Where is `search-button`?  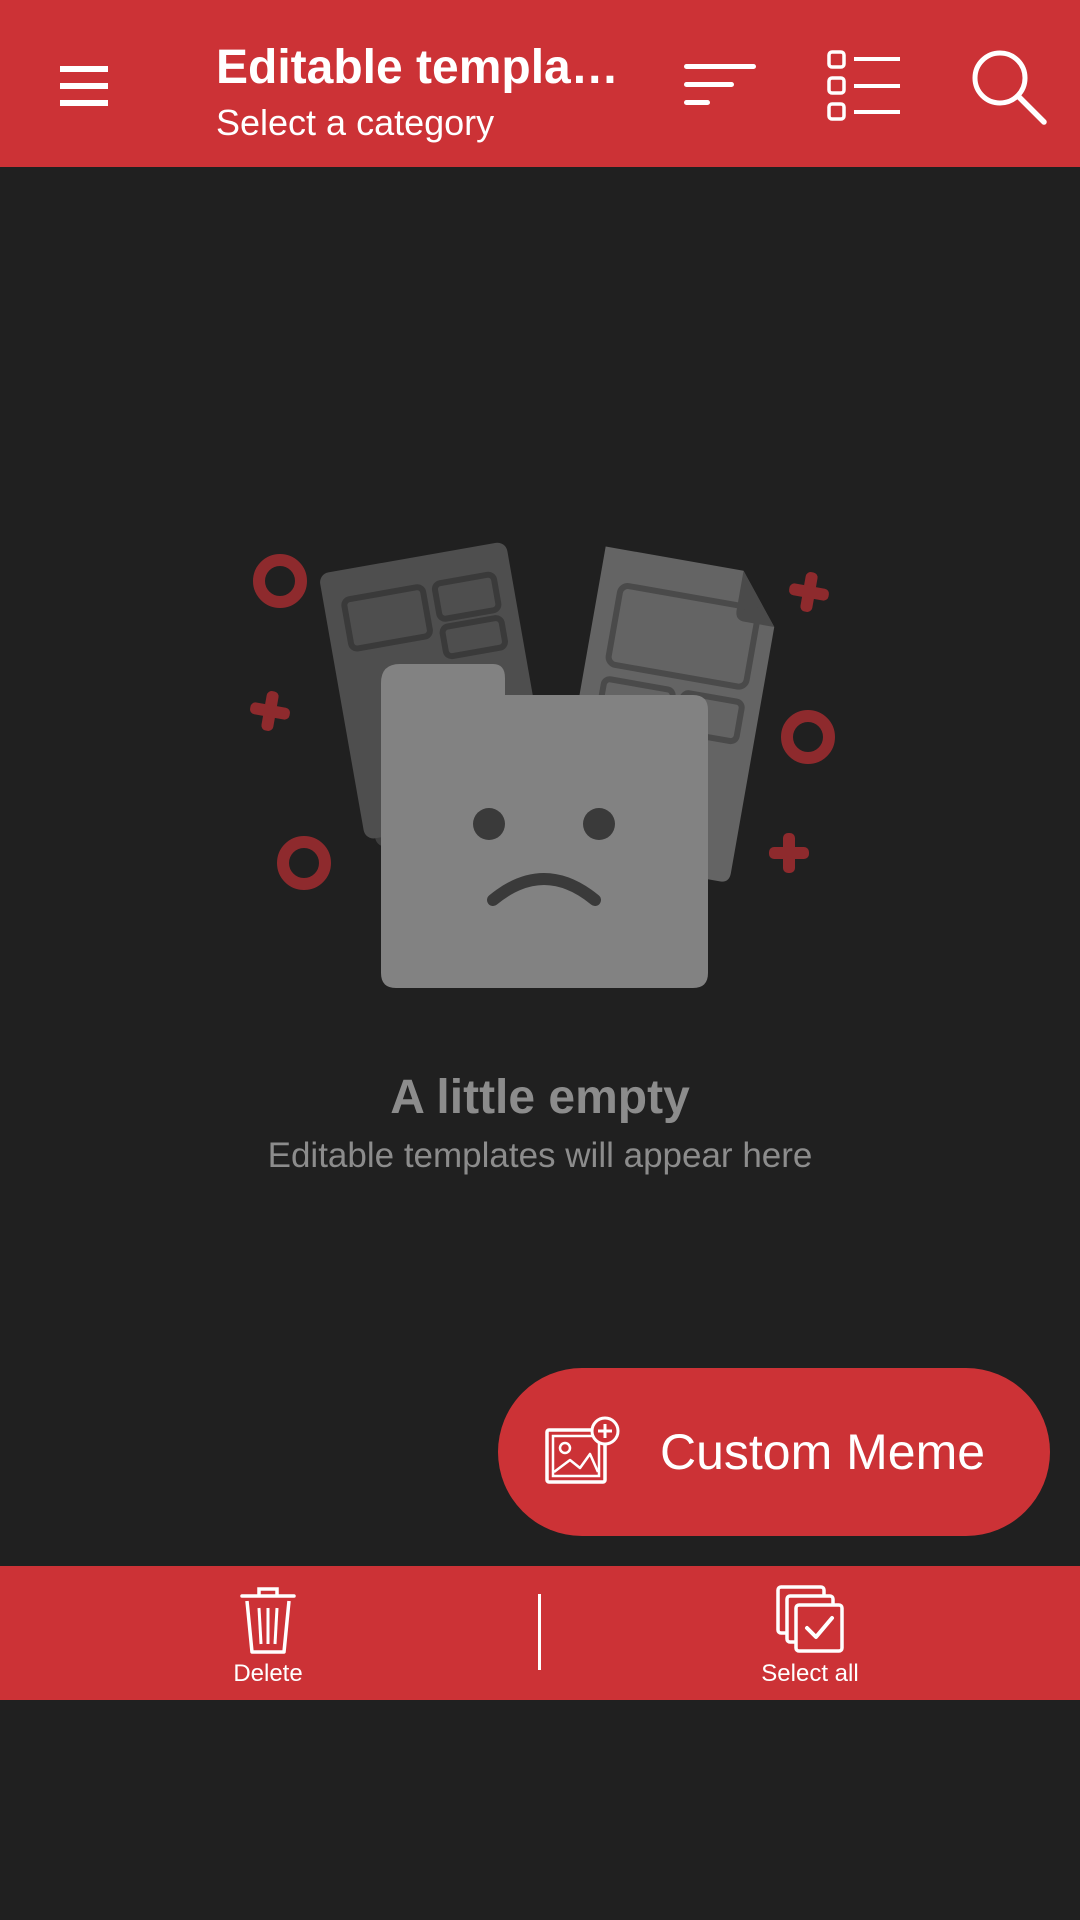 search-button is located at coordinates (1008, 86).